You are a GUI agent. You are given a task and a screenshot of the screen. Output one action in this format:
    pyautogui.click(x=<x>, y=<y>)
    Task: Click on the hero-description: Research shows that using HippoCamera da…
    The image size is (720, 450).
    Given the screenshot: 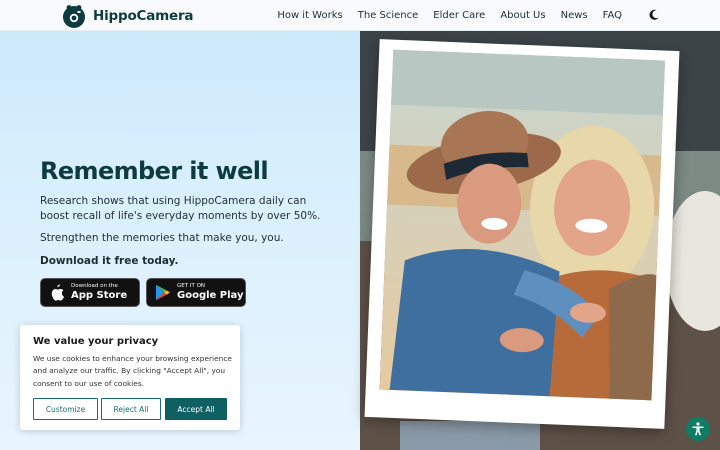 What is the action you would take?
    pyautogui.click(x=180, y=208)
    